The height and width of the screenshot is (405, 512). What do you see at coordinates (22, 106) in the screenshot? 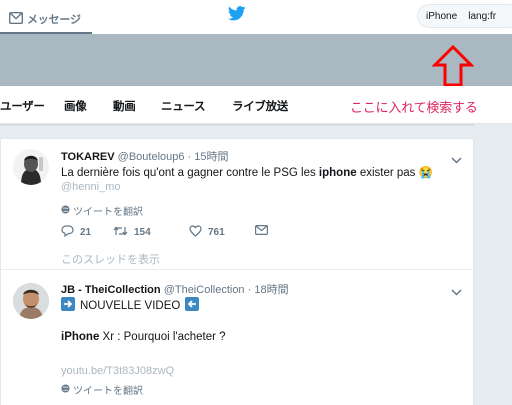
I see `tab-users: ユーザー` at bounding box center [22, 106].